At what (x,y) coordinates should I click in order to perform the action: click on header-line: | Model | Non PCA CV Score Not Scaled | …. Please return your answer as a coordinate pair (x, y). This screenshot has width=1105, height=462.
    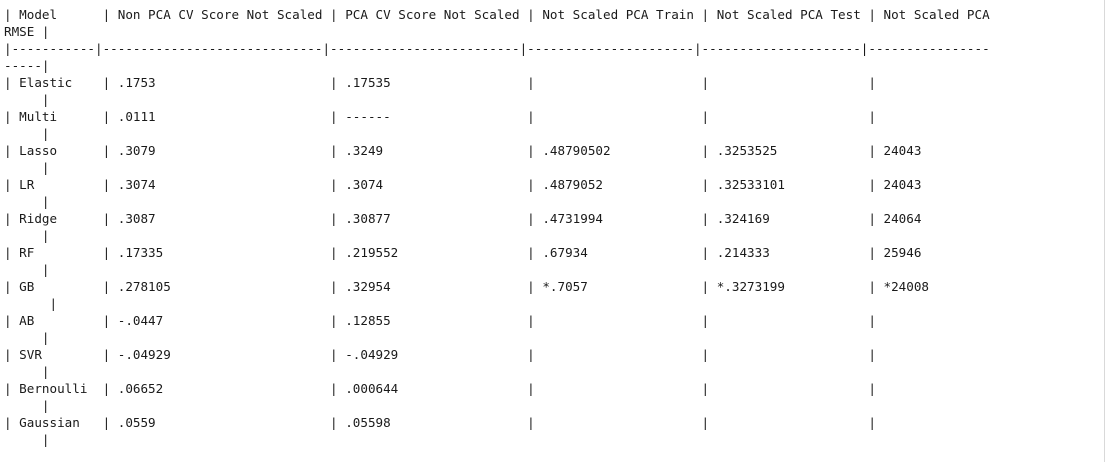
    Looking at the image, I should click on (497, 14).